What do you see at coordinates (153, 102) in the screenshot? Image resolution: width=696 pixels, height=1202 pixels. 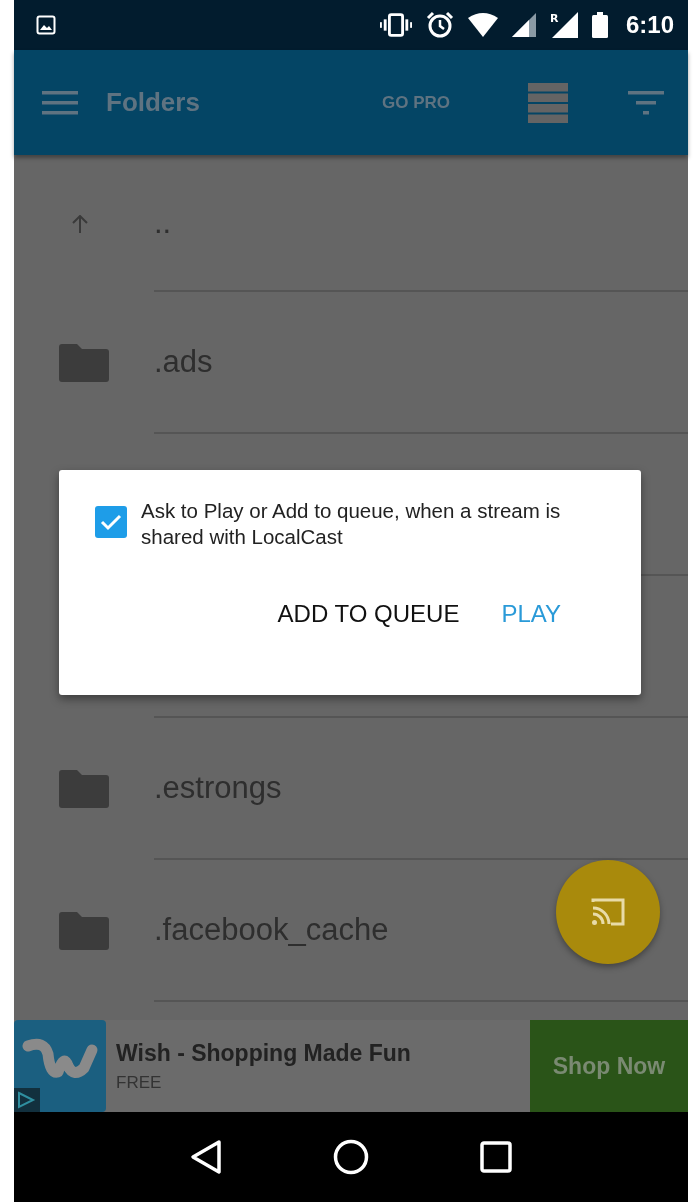 I see `app-title: Folders` at bounding box center [153, 102].